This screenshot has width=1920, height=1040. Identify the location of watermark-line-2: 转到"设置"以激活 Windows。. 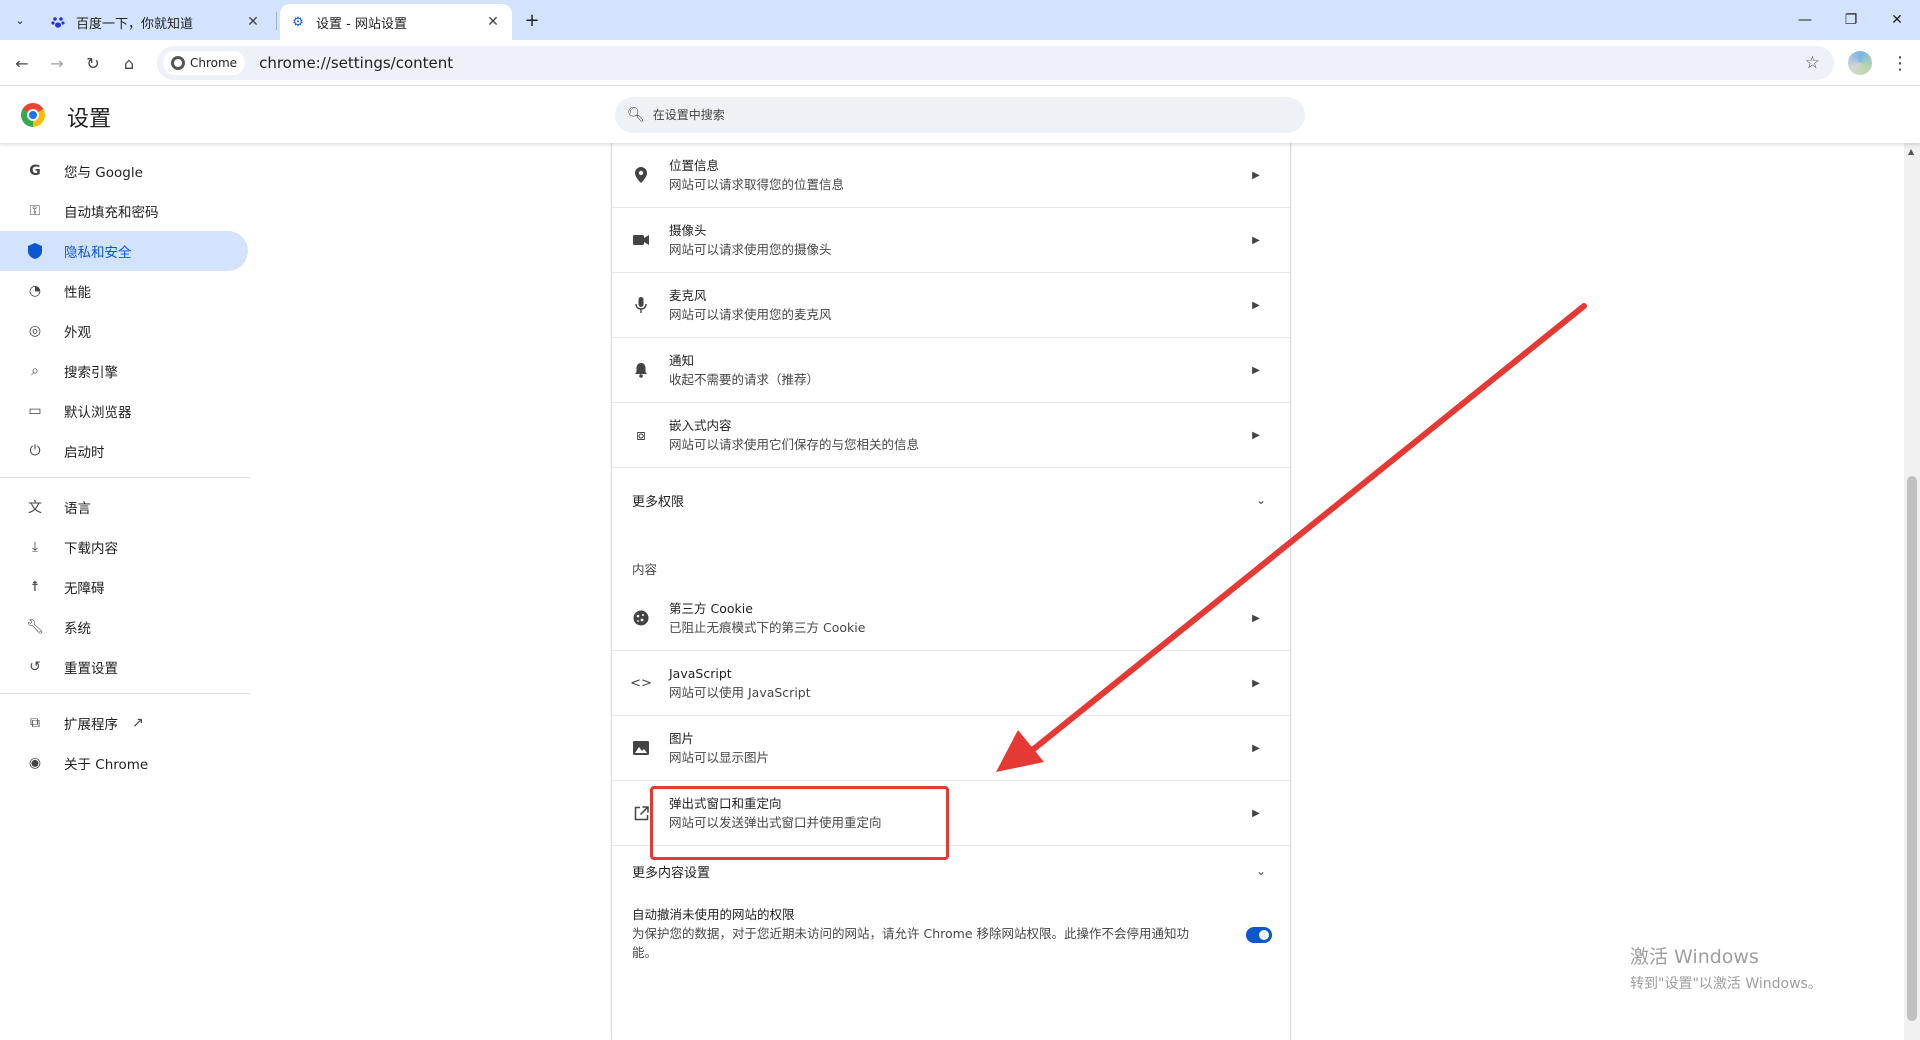
(1726, 984).